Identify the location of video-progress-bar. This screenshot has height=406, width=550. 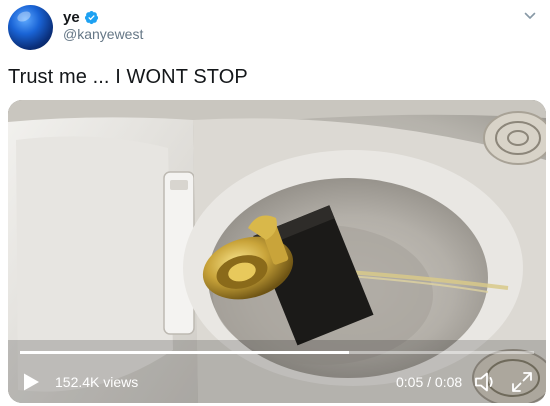
(277, 352).